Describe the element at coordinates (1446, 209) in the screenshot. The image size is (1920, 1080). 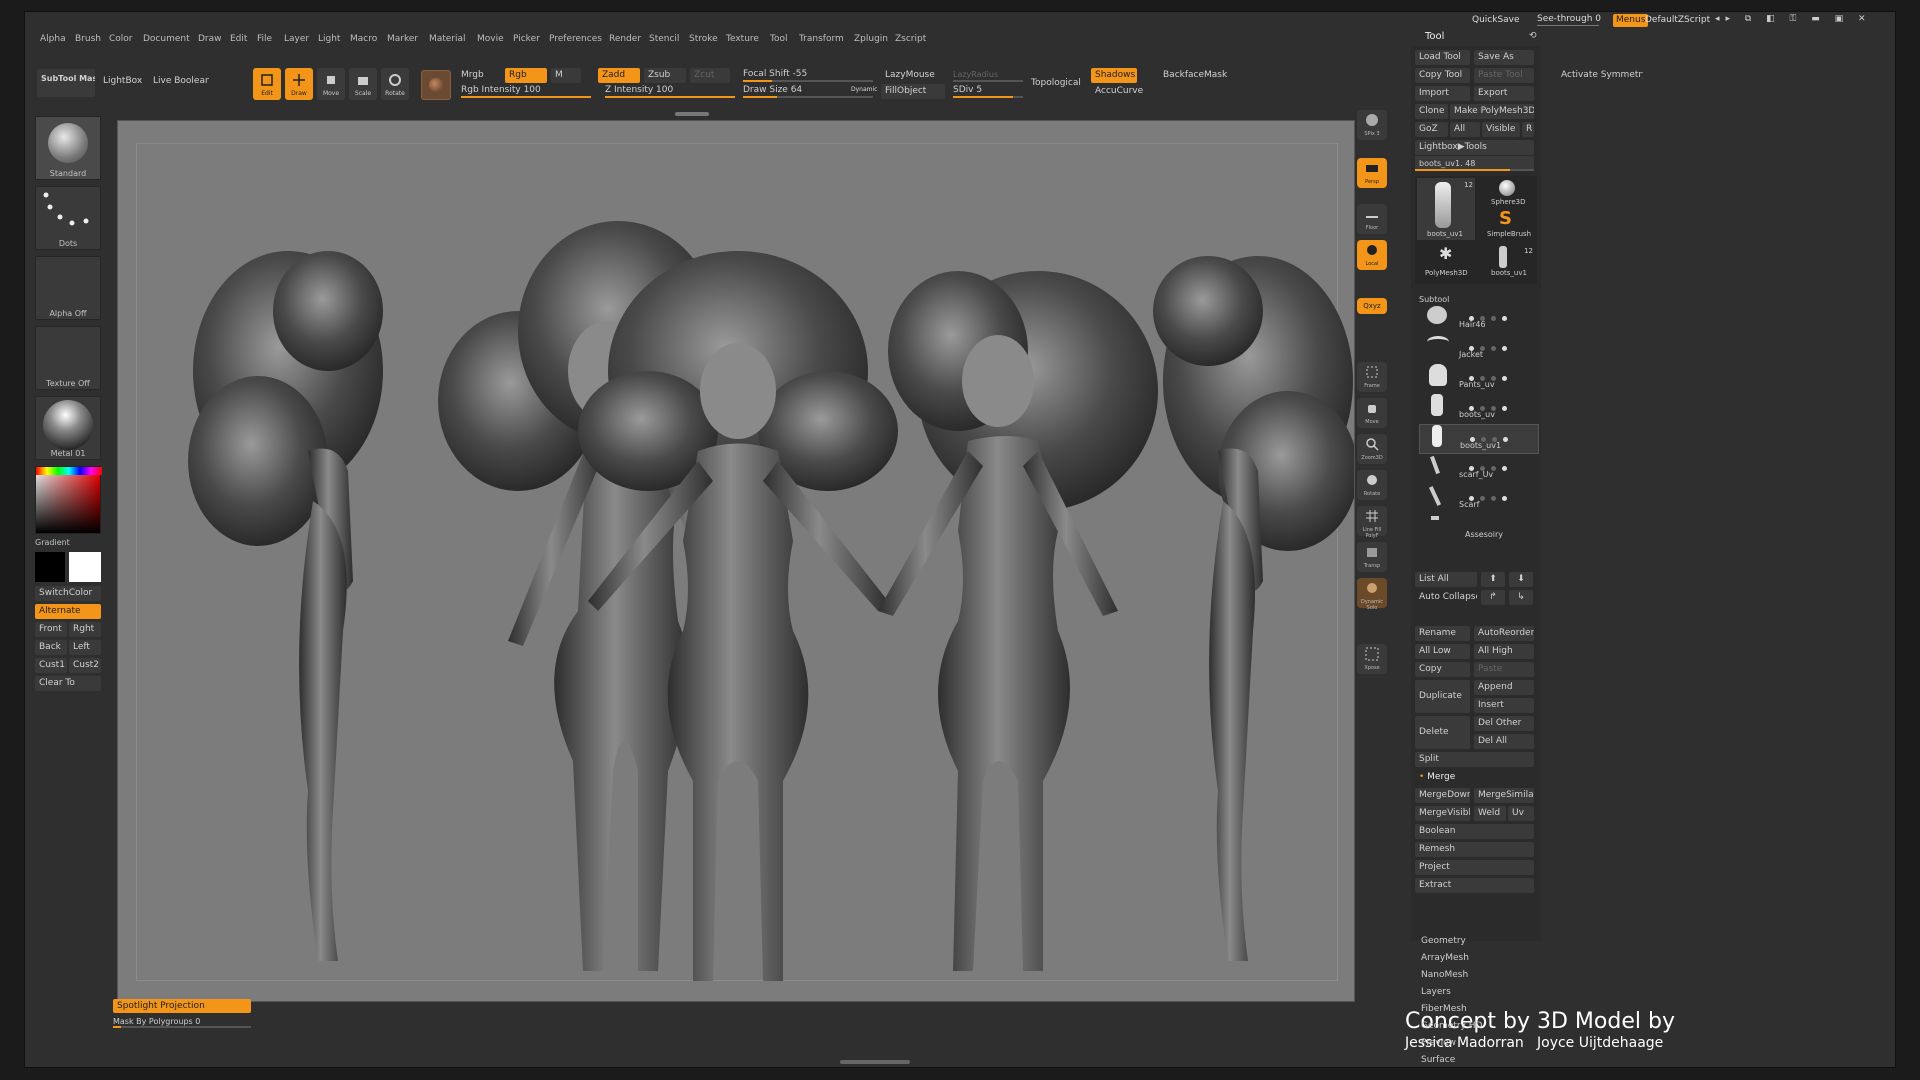
I see `tool-thumb-boots-uv1: 12 boots_uv1` at that location.